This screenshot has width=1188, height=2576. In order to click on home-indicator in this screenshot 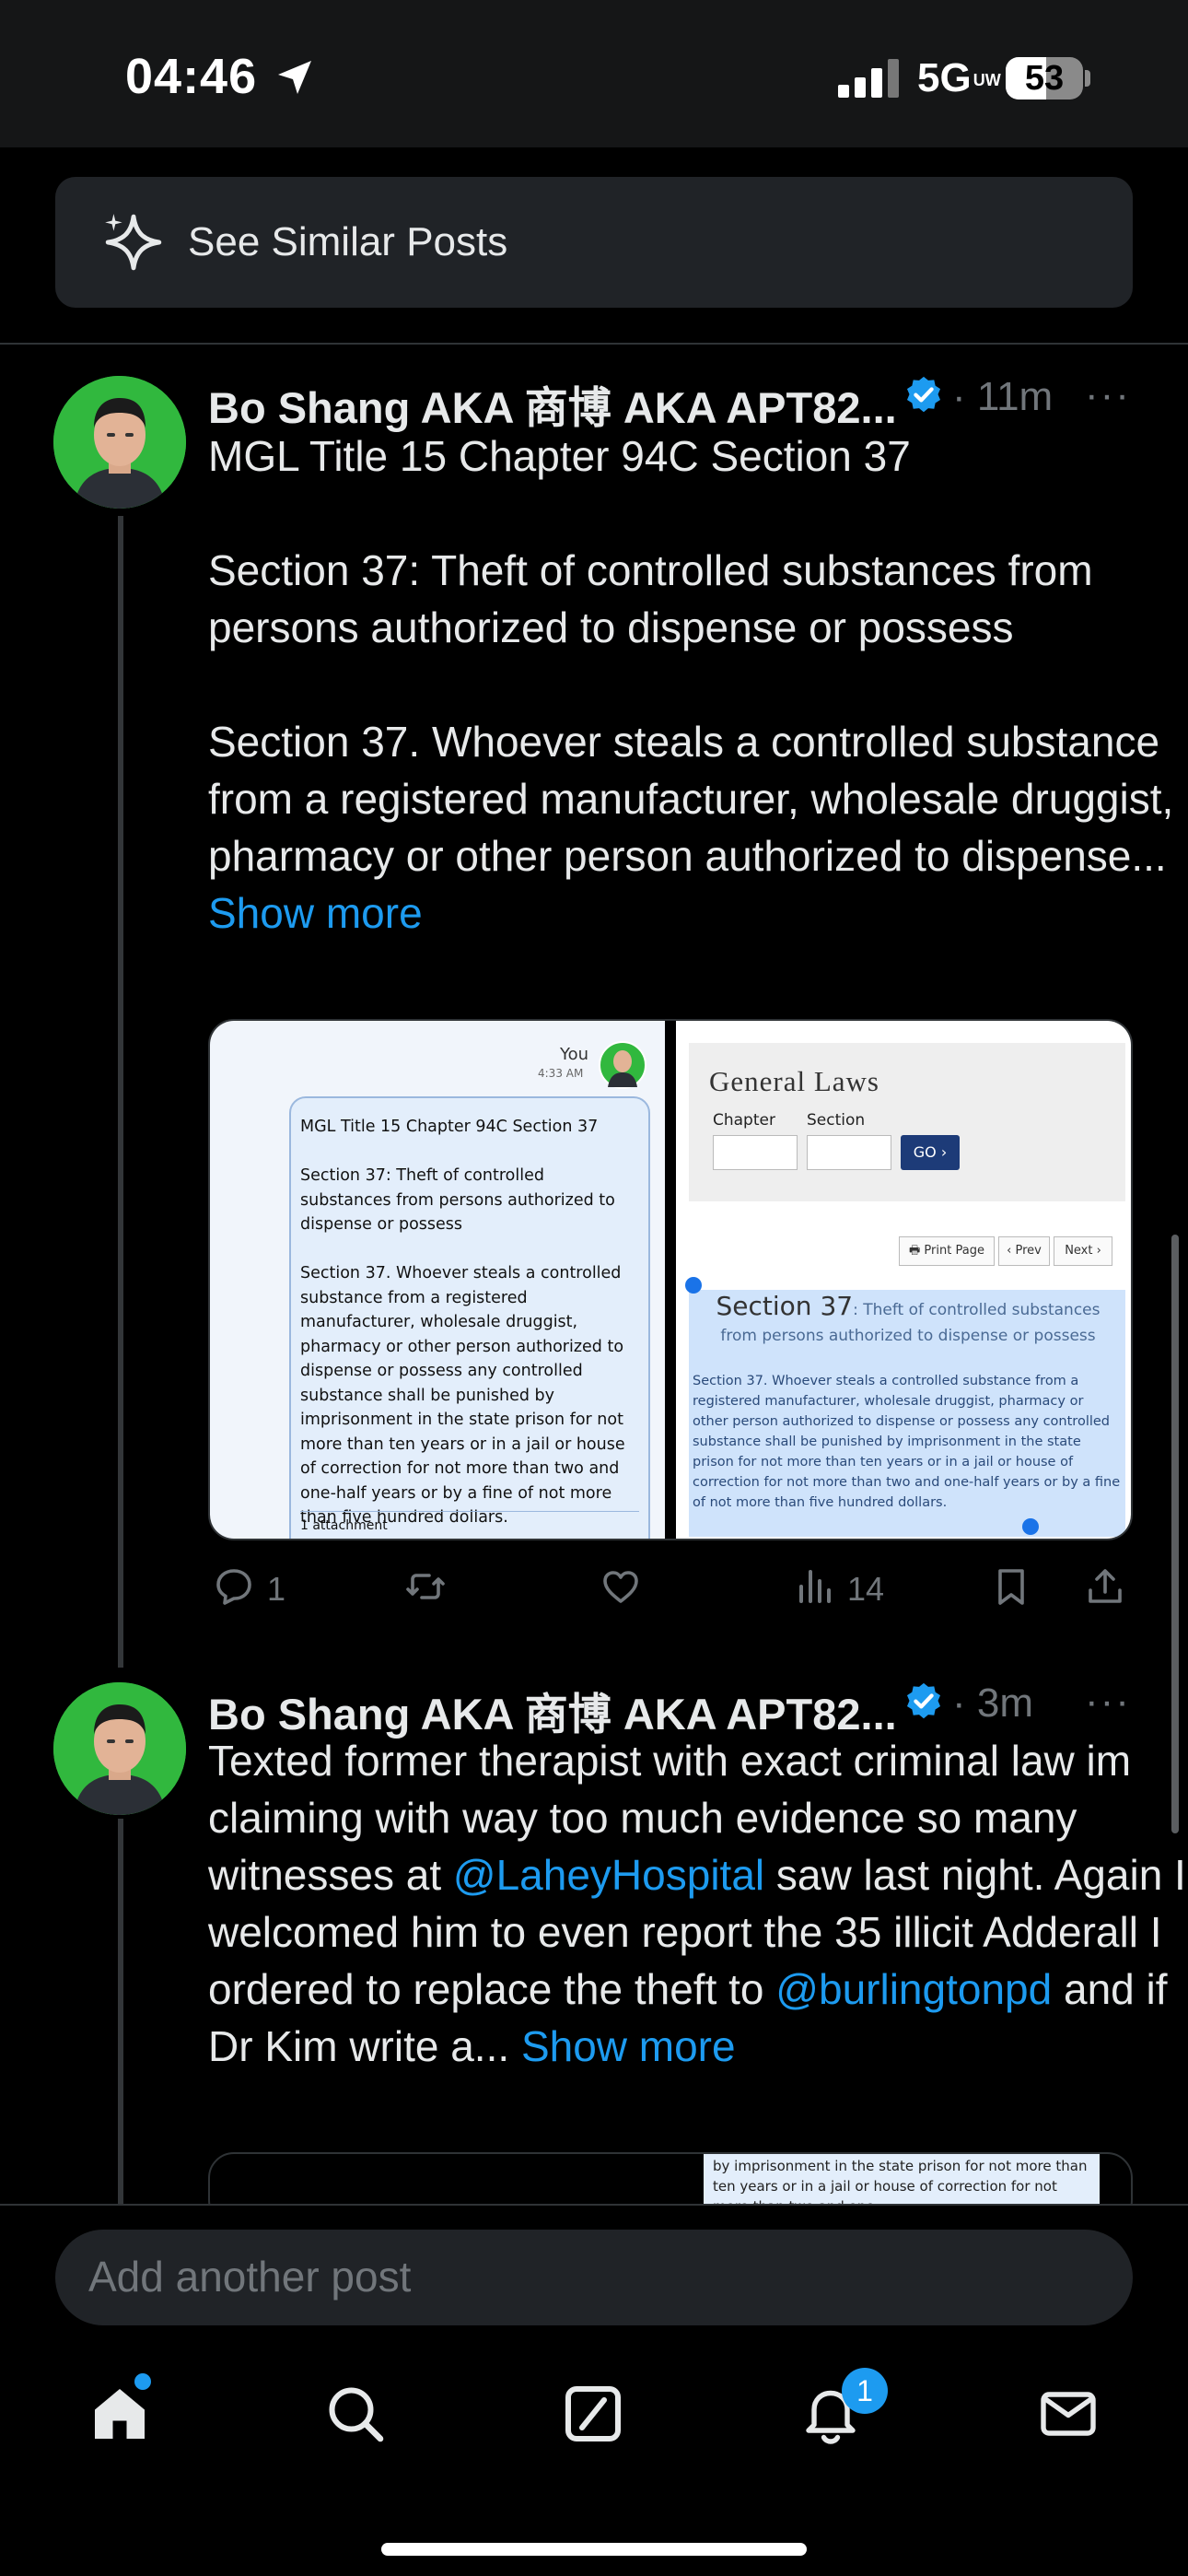, I will do `click(594, 2549)`.